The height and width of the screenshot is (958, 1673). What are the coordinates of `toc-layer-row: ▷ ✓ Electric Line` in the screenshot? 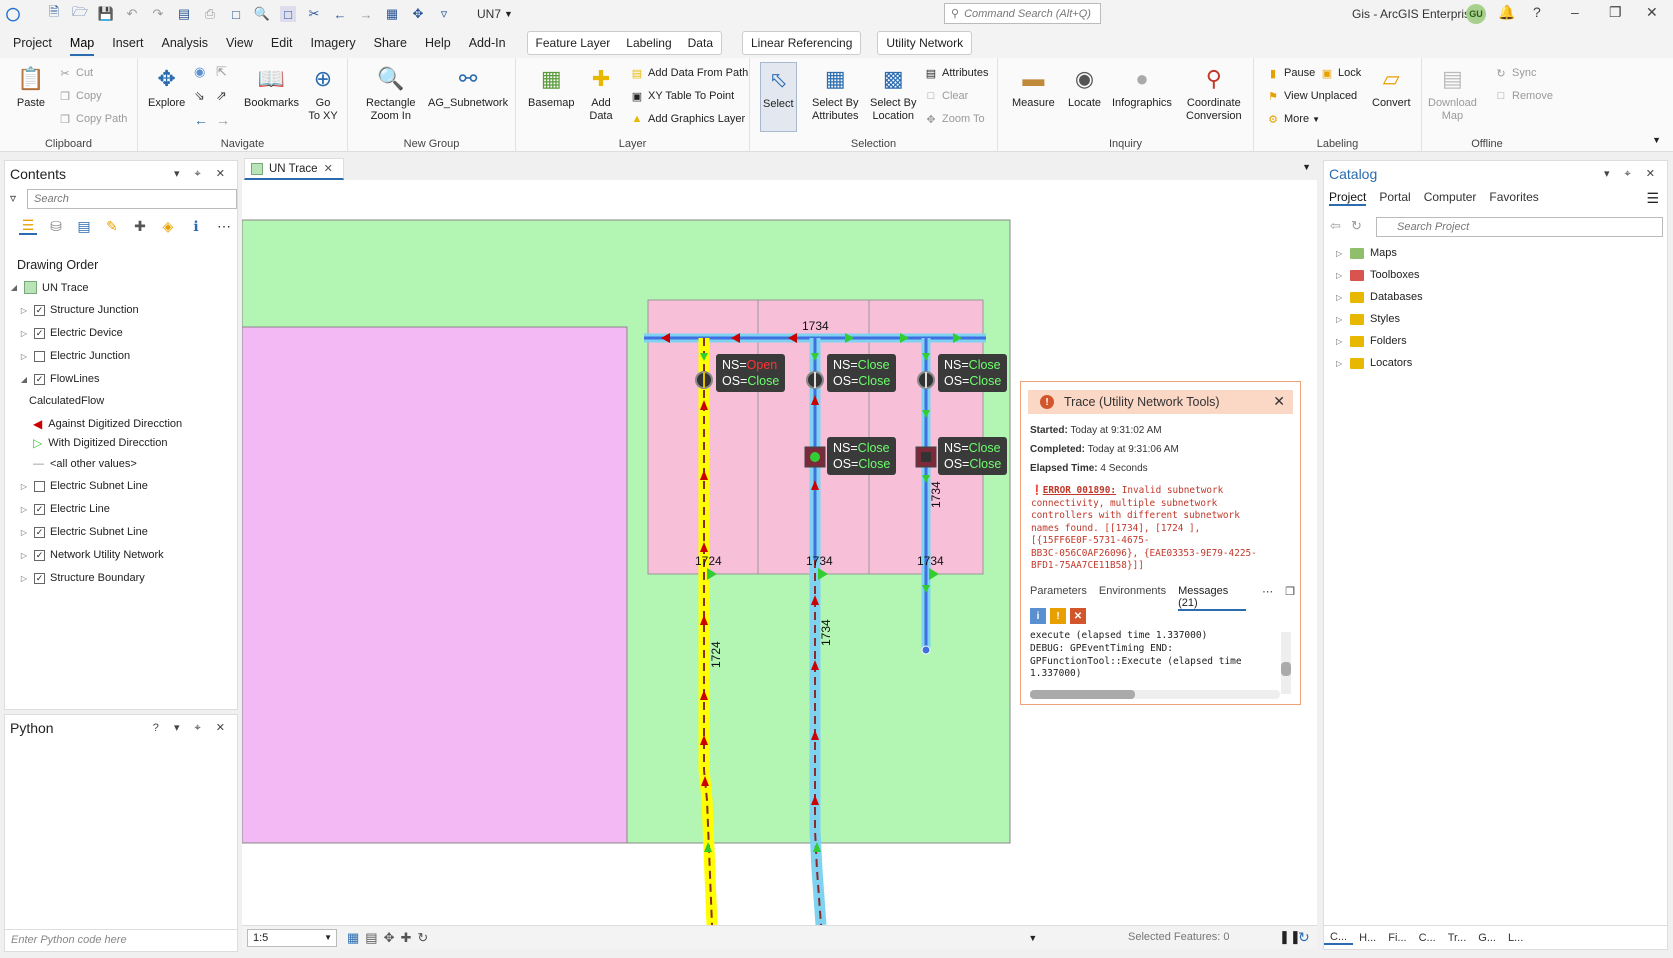 It's located at (64, 509).